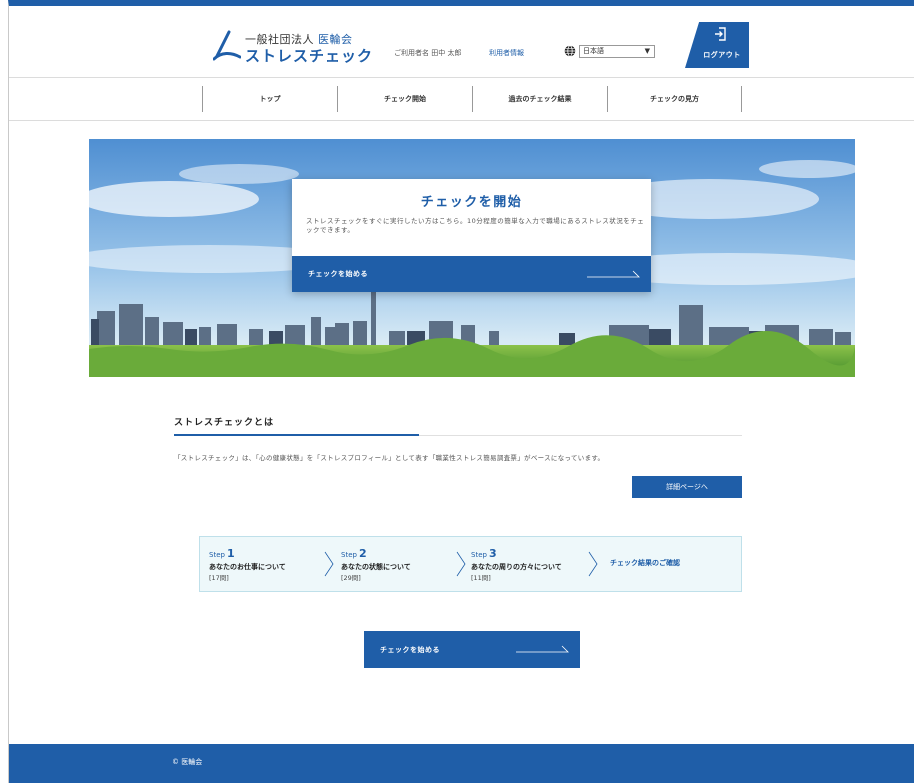  I want to click on card-title: チェックを開始, so click(471, 202).